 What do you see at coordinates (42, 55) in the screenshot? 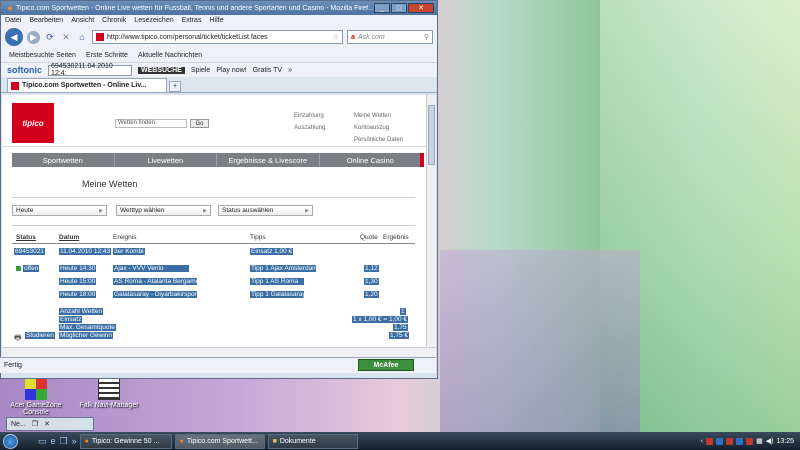
I see `bookmark-meistbesuchte: Meistbesuchte Seiten` at bounding box center [42, 55].